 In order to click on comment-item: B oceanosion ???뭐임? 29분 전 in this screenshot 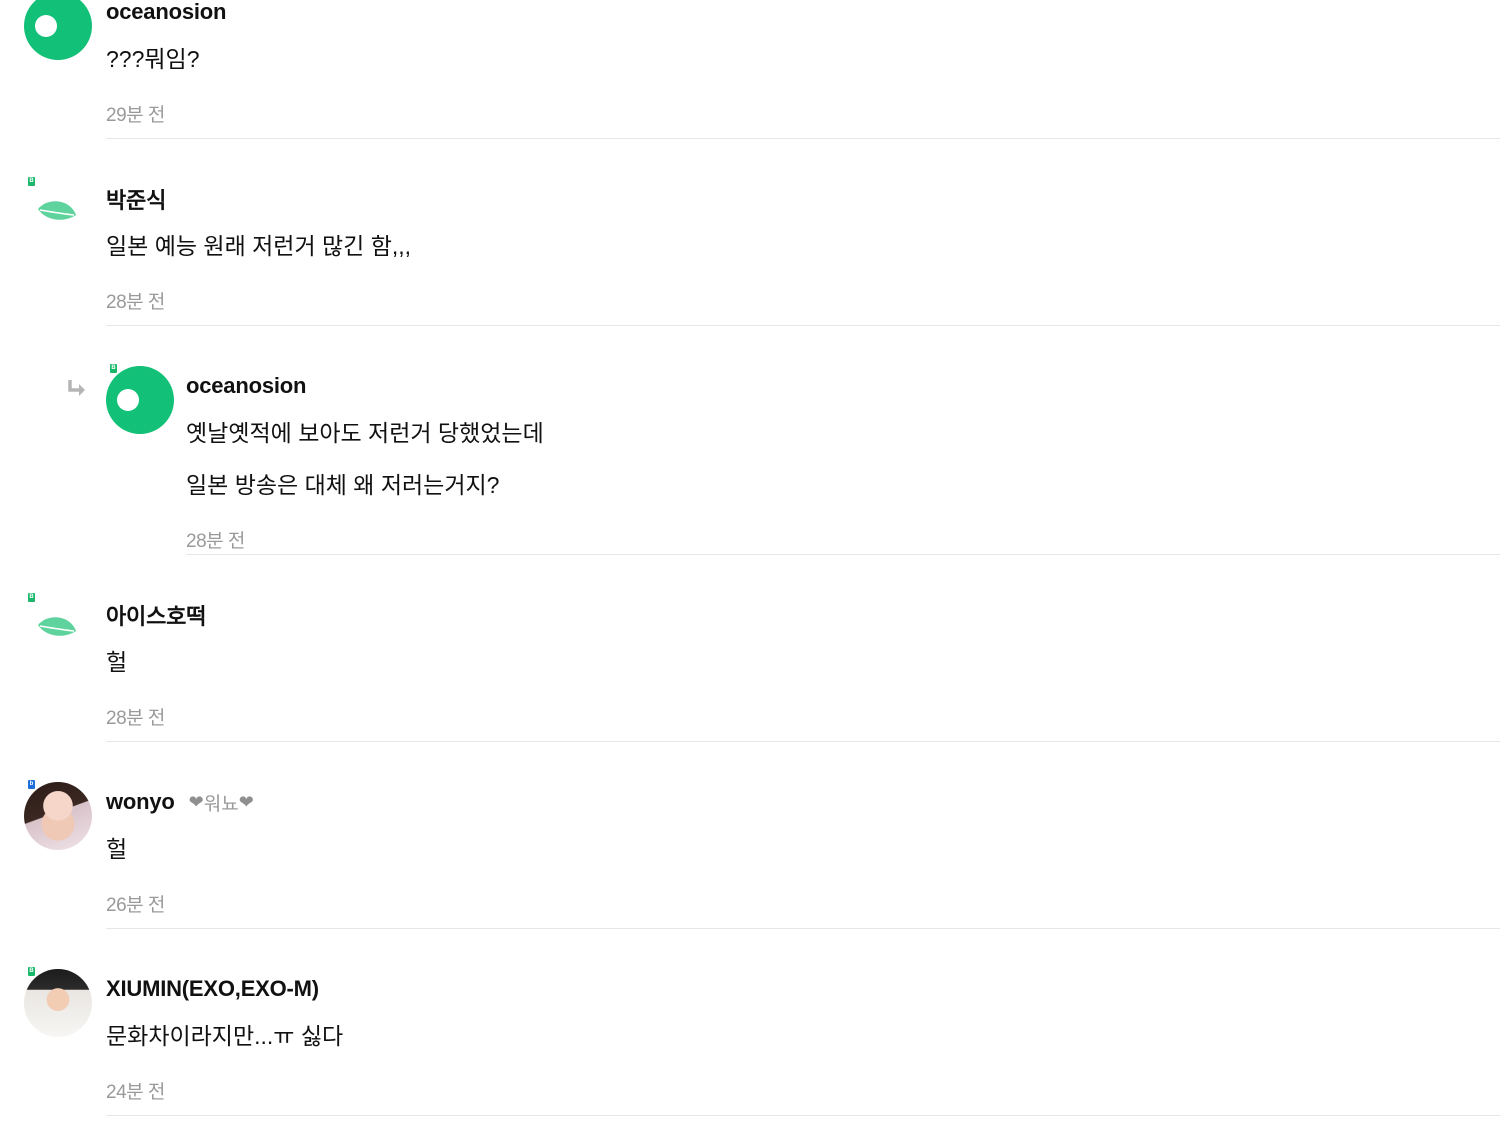, I will do `click(750, 82)`.